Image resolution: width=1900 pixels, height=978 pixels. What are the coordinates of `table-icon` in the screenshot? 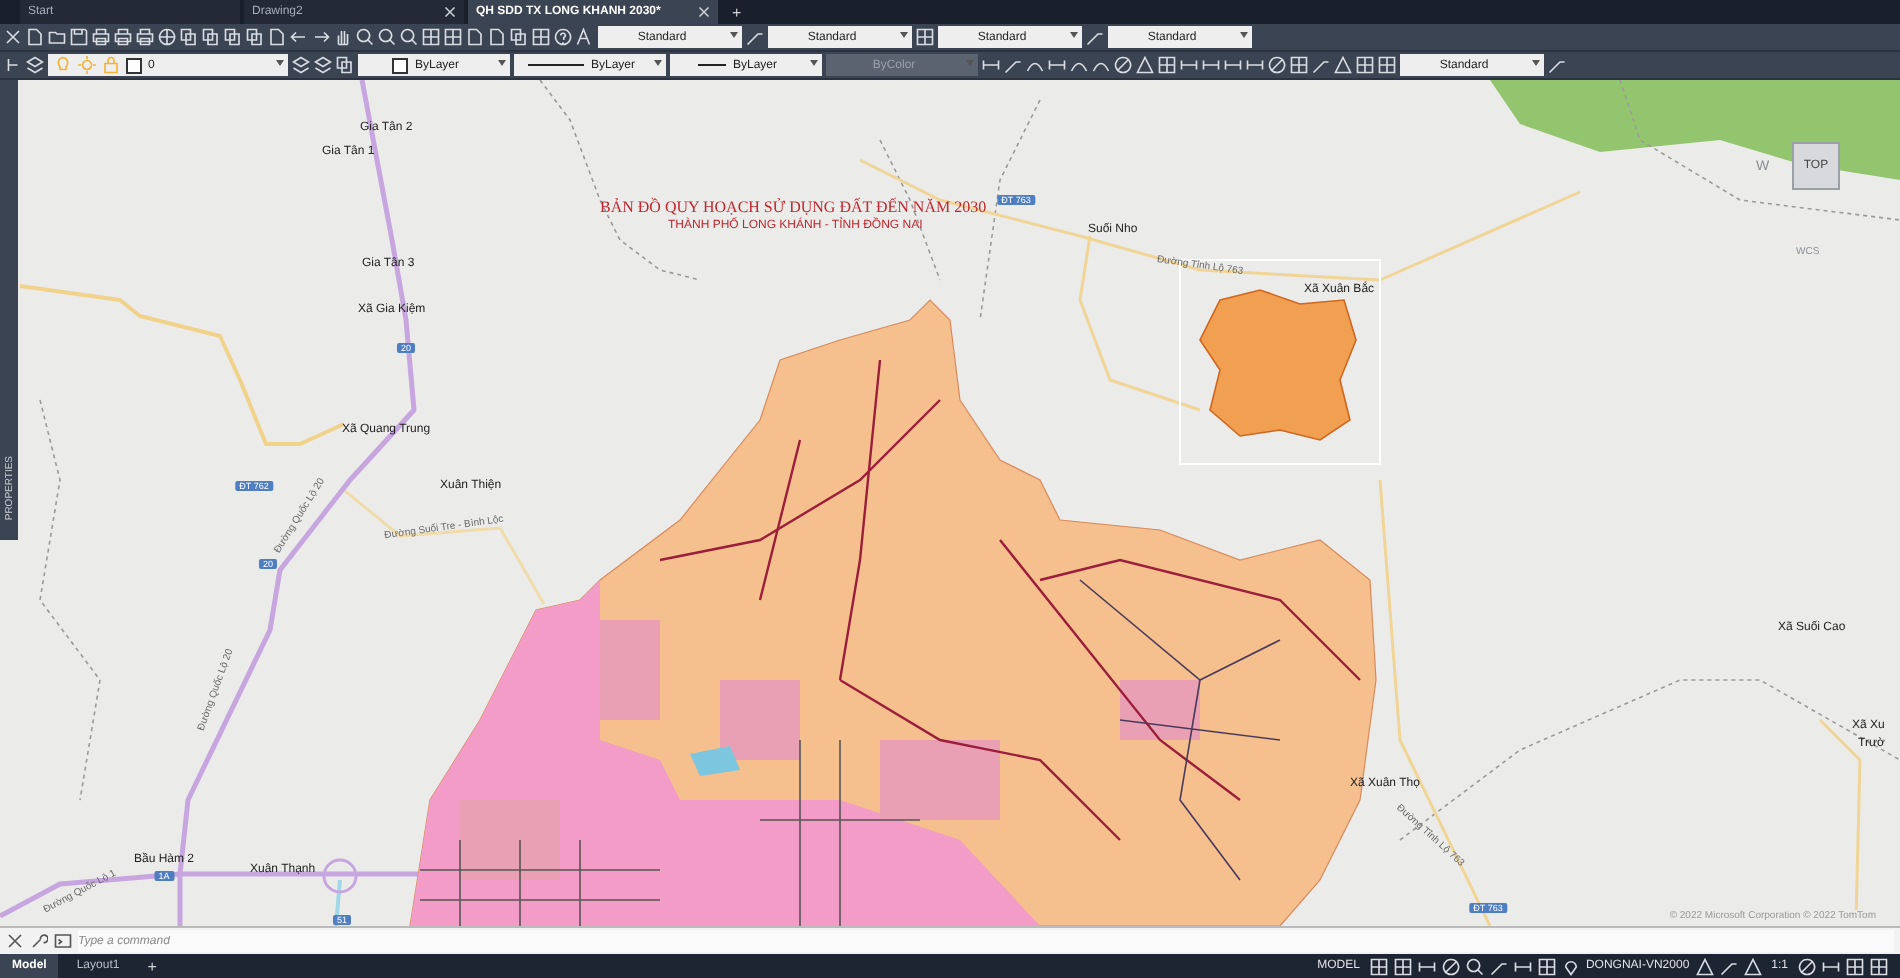 It's located at (925, 37).